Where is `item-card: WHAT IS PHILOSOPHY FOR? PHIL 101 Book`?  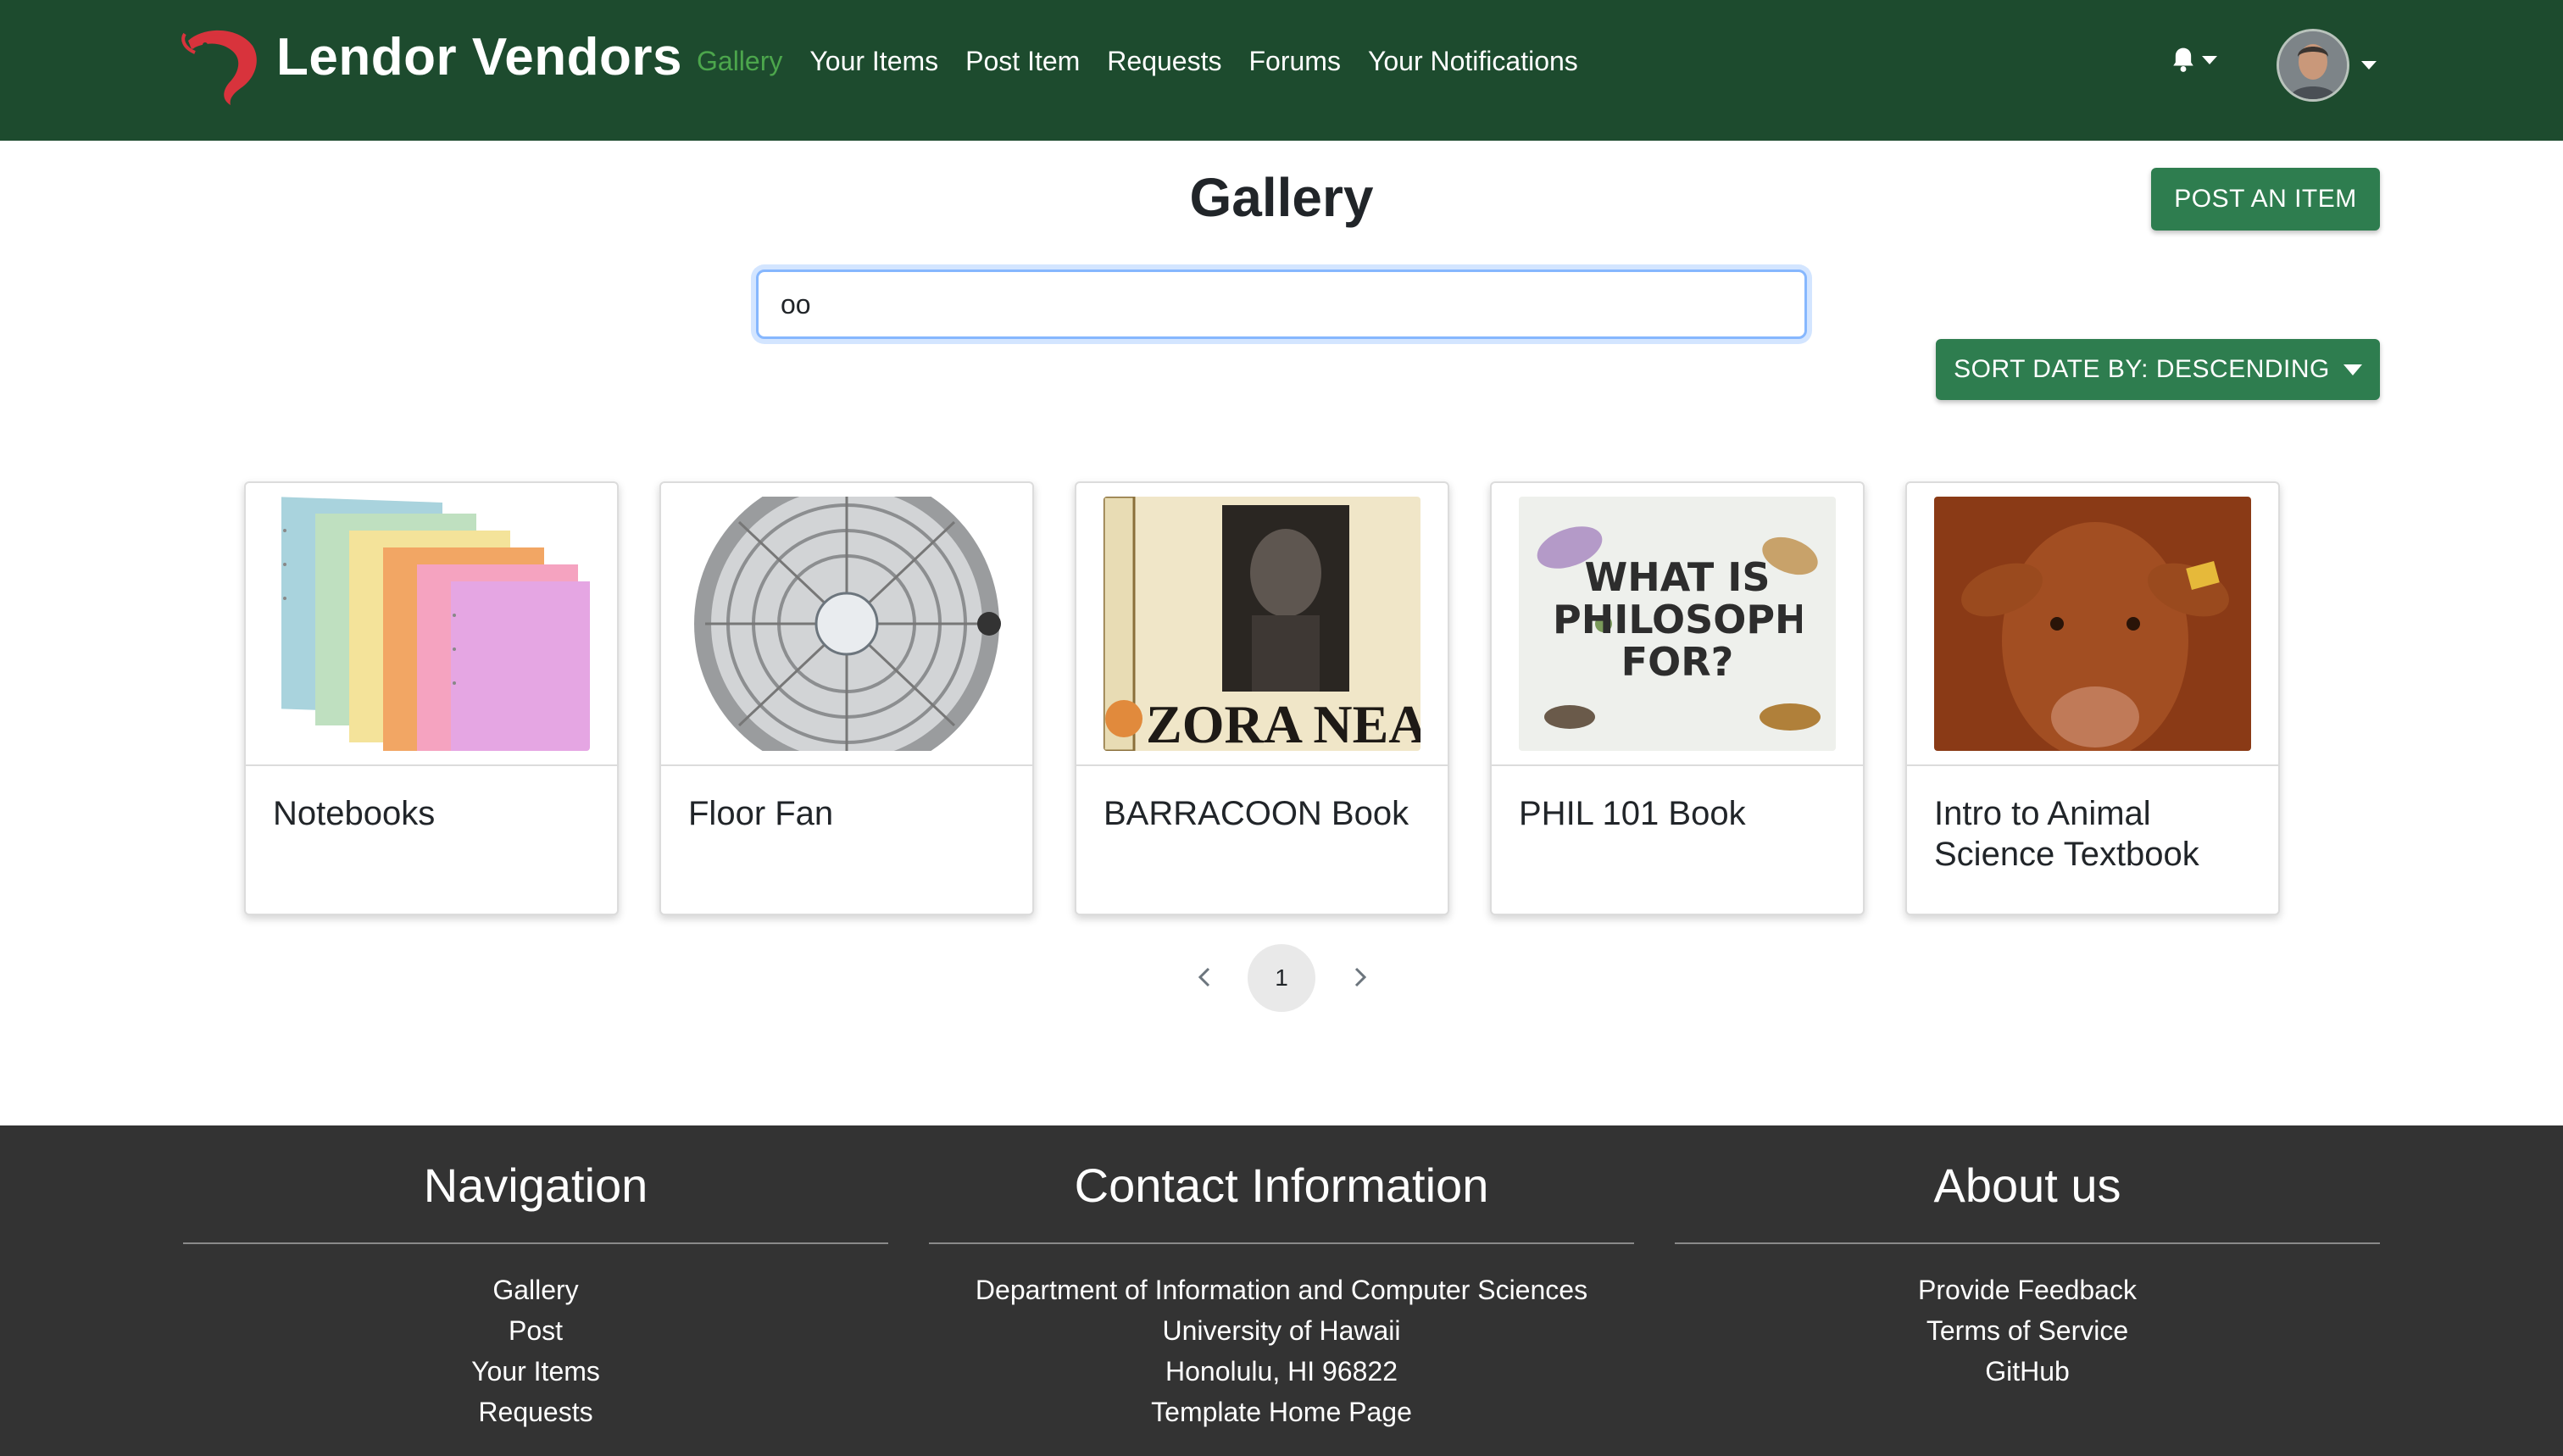 item-card: WHAT IS PHILOSOPHY FOR? PHIL 101 Book is located at coordinates (1677, 698).